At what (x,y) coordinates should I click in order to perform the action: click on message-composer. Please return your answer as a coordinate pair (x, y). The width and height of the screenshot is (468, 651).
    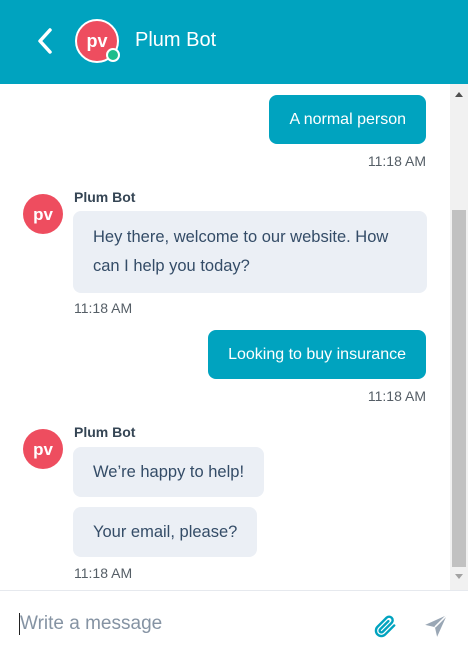
    Looking at the image, I should click on (234, 620).